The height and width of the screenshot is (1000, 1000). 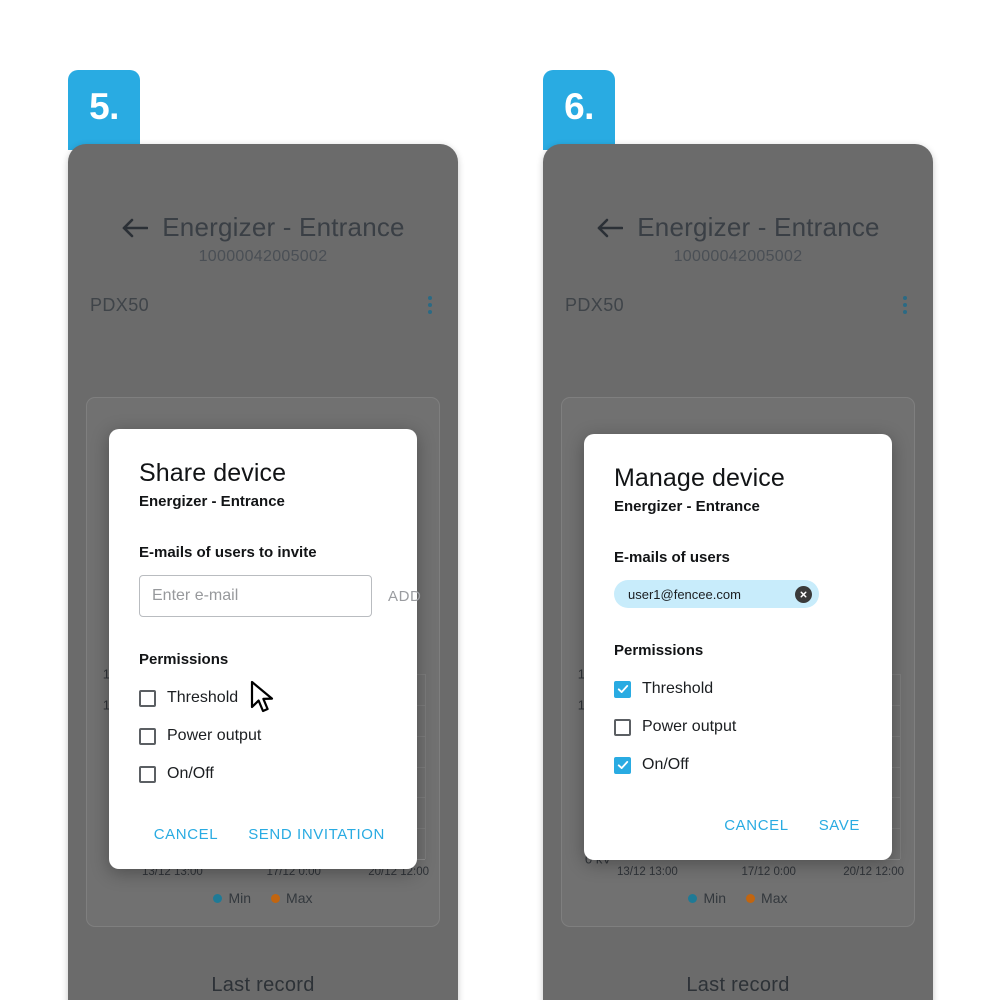 I want to click on page-title-5: Energizer - Entrance, so click(x=283, y=227).